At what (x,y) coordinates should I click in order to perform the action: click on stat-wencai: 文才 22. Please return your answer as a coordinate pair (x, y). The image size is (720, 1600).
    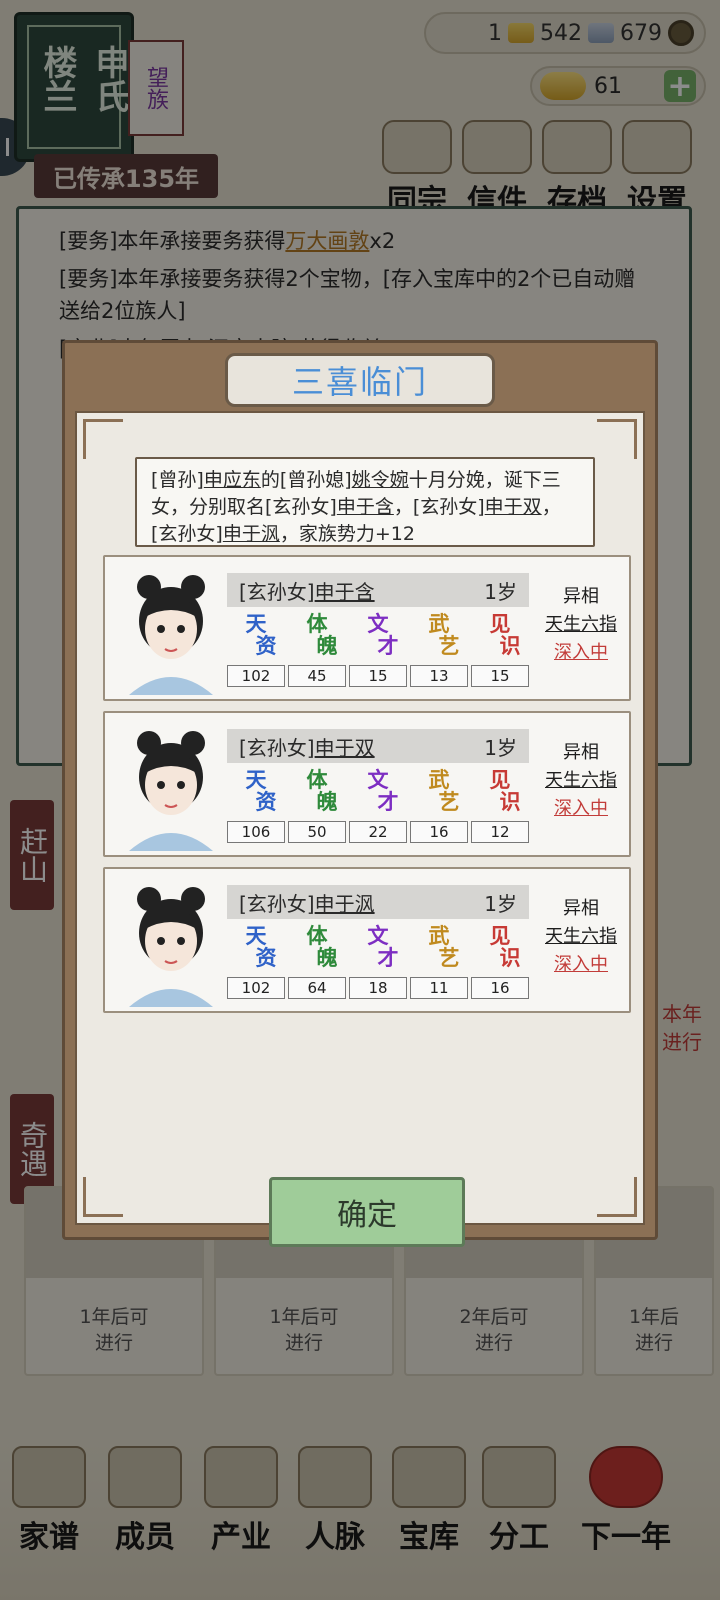
    Looking at the image, I should click on (378, 806).